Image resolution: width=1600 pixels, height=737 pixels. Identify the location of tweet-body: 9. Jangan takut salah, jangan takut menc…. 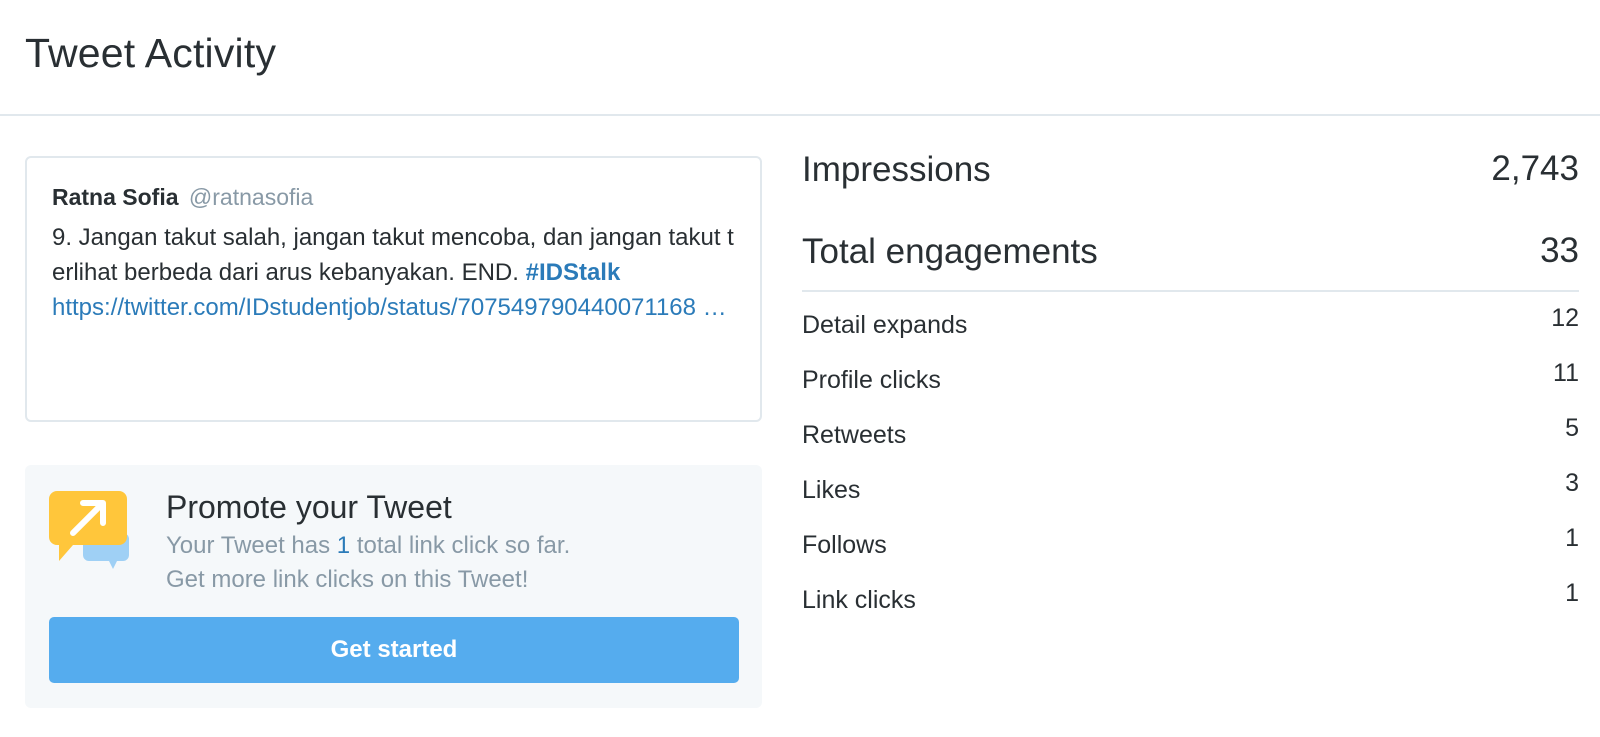
(393, 255).